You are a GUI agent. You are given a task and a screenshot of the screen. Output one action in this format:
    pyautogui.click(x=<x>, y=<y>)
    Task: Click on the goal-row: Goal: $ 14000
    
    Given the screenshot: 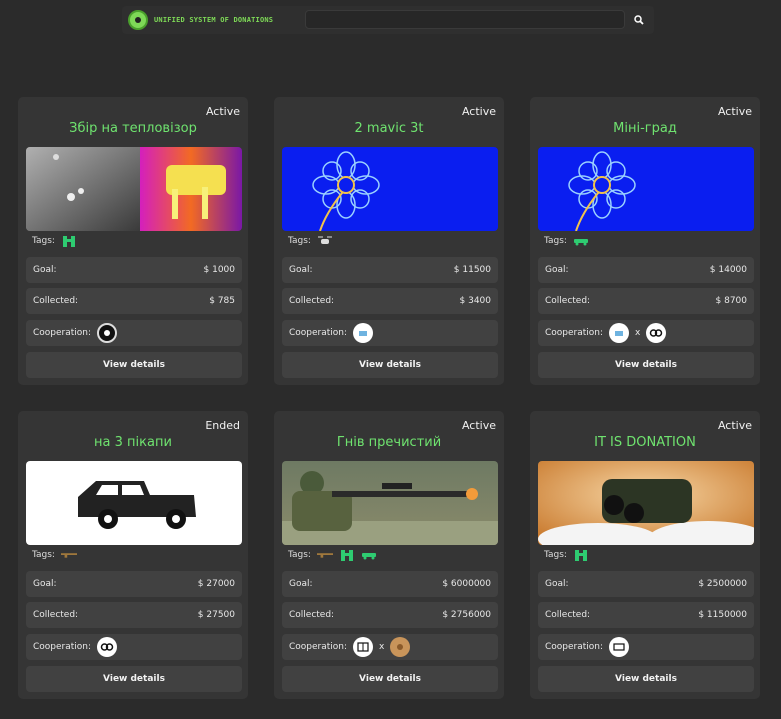 What is the action you would take?
    pyautogui.click(x=646, y=270)
    